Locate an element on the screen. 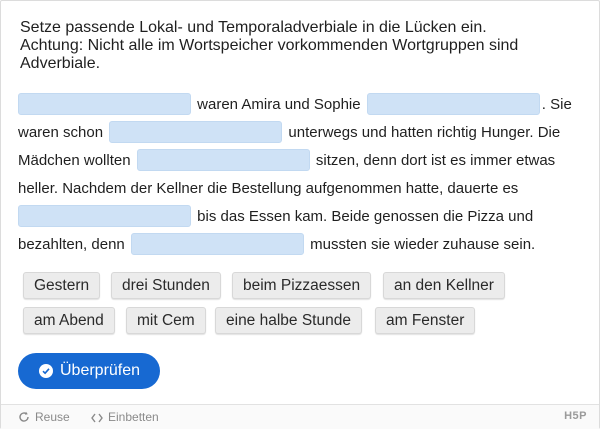 The width and height of the screenshot is (600, 429). draggable-word: am Abend is located at coordinates (69, 320).